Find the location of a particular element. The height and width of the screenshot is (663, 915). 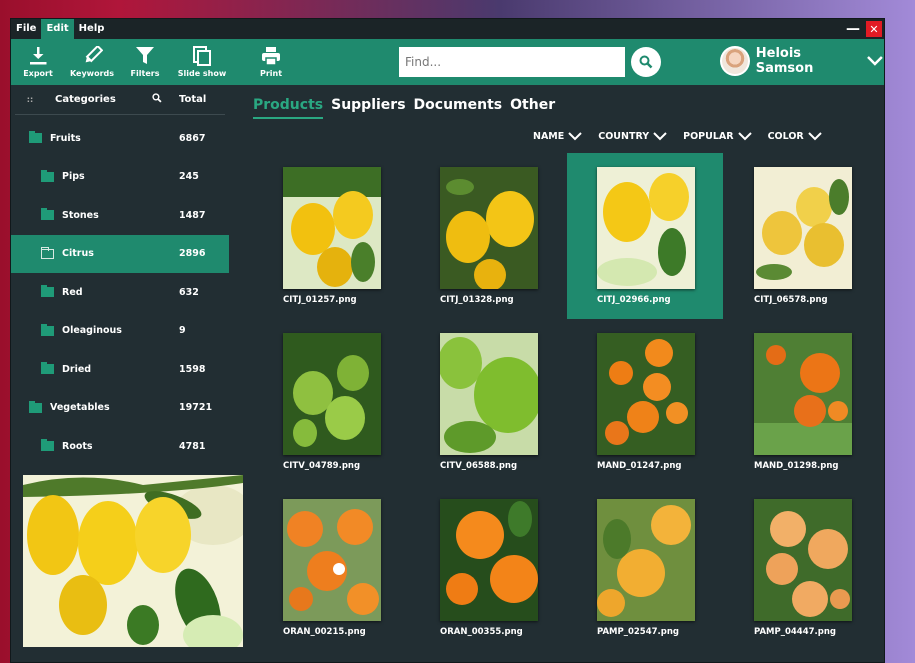

sidebar-item-label: Red is located at coordinates (72, 292).